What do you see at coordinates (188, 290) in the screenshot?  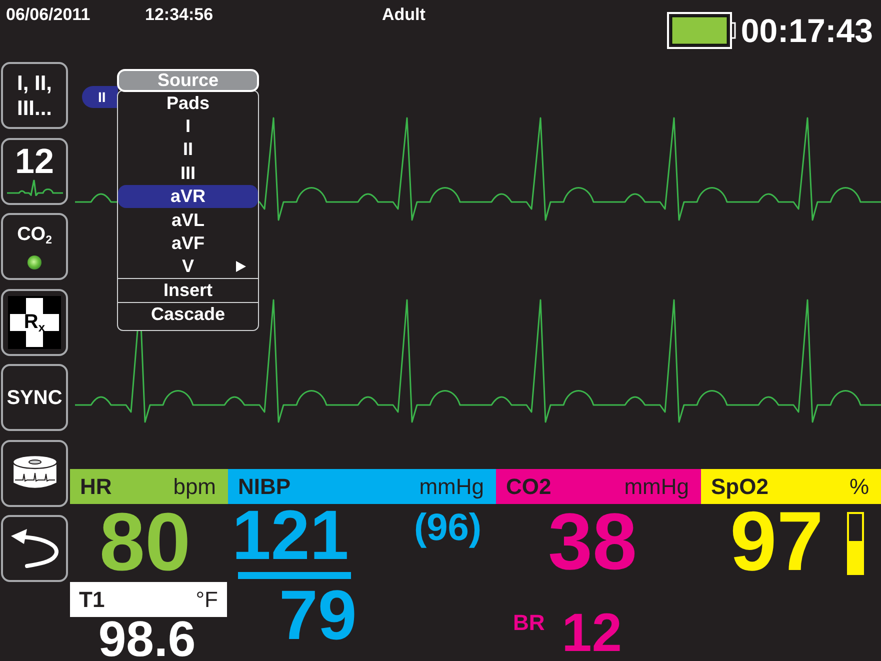 I see `menu-item: Insert` at bounding box center [188, 290].